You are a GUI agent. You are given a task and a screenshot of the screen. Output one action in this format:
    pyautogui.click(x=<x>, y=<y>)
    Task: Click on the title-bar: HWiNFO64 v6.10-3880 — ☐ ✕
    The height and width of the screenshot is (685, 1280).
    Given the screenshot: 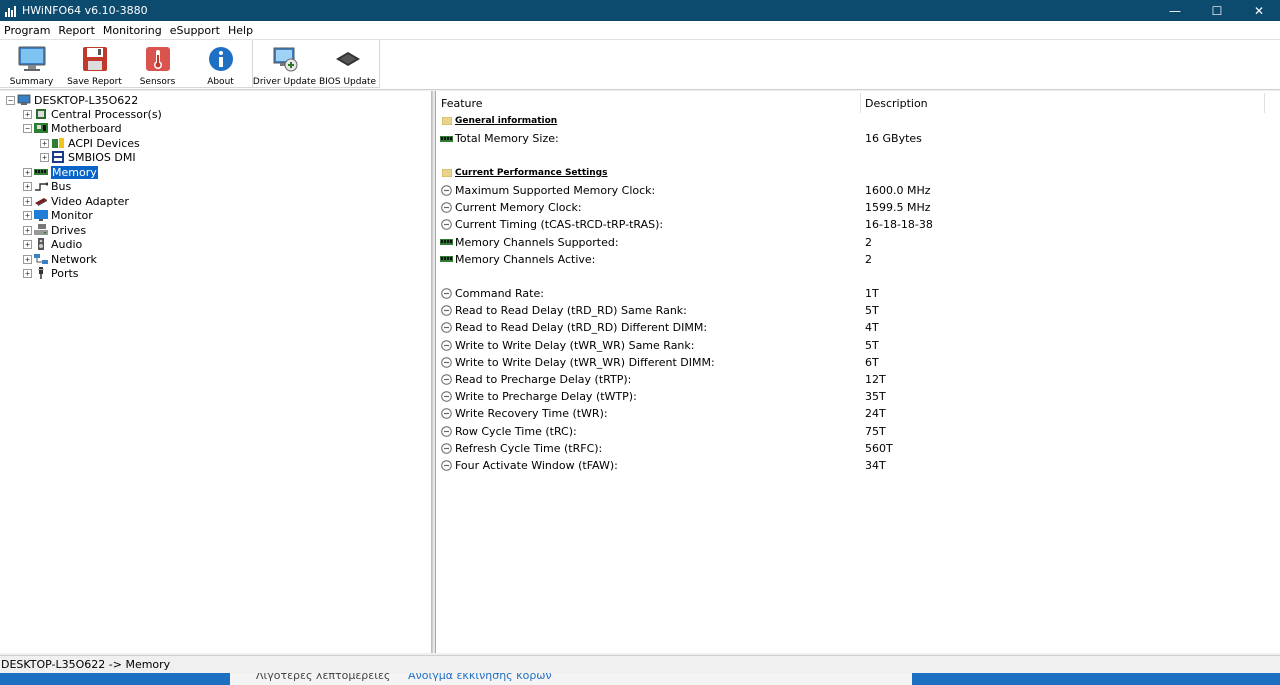 What is the action you would take?
    pyautogui.click(x=640, y=10)
    